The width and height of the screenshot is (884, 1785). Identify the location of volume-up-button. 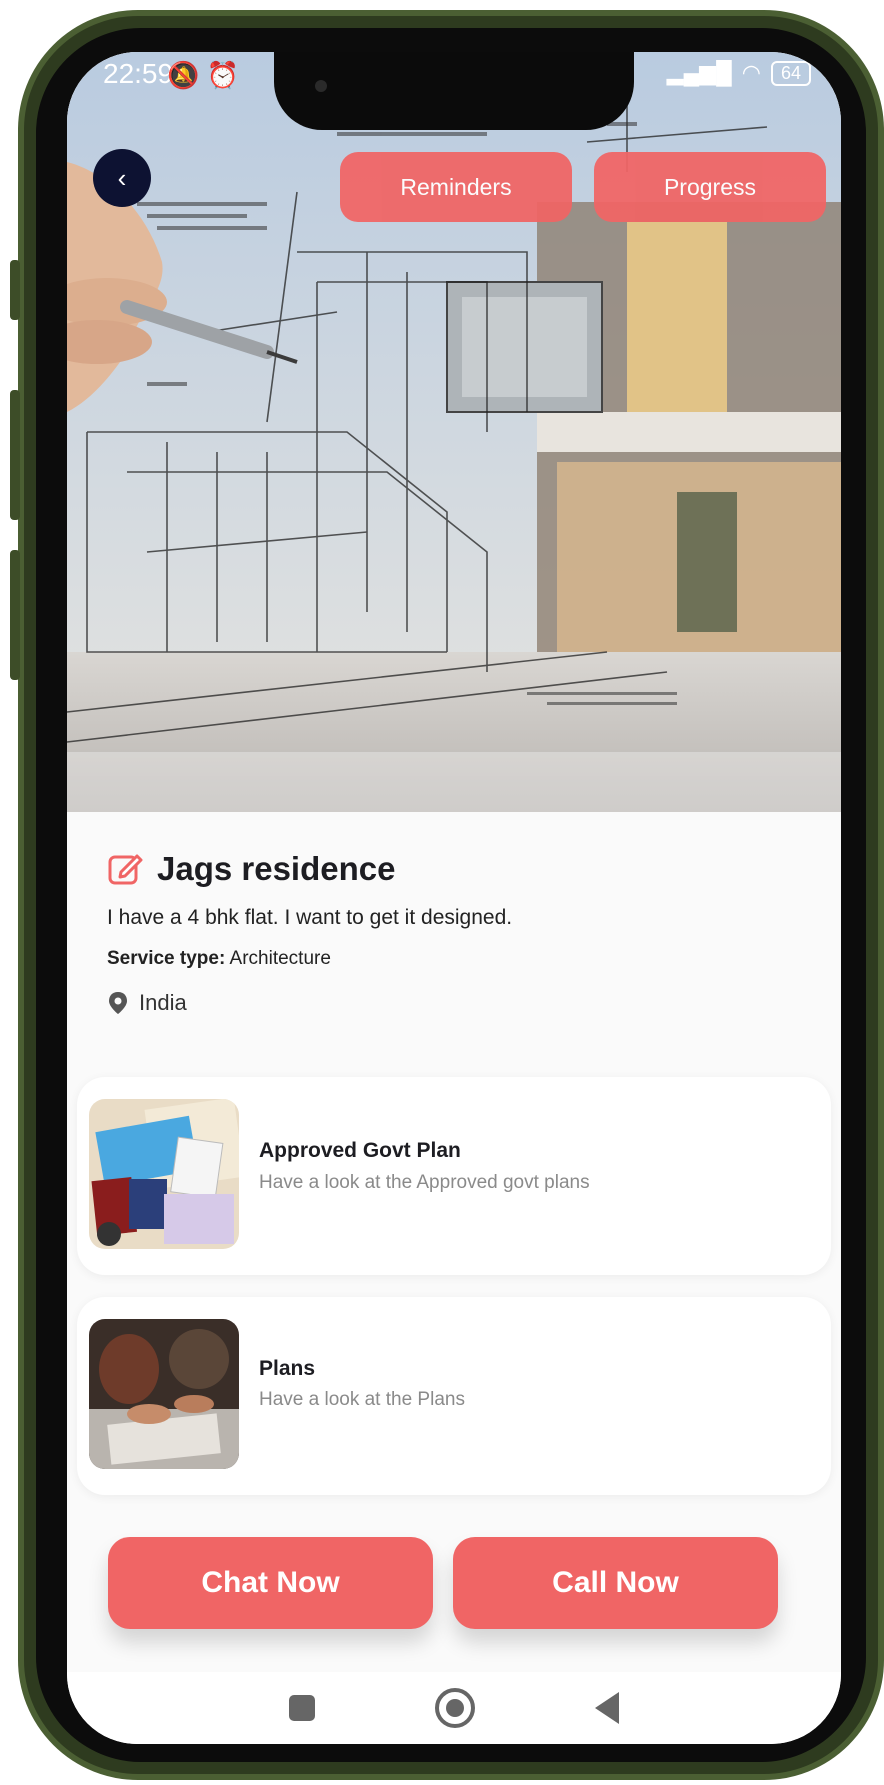
(15, 455).